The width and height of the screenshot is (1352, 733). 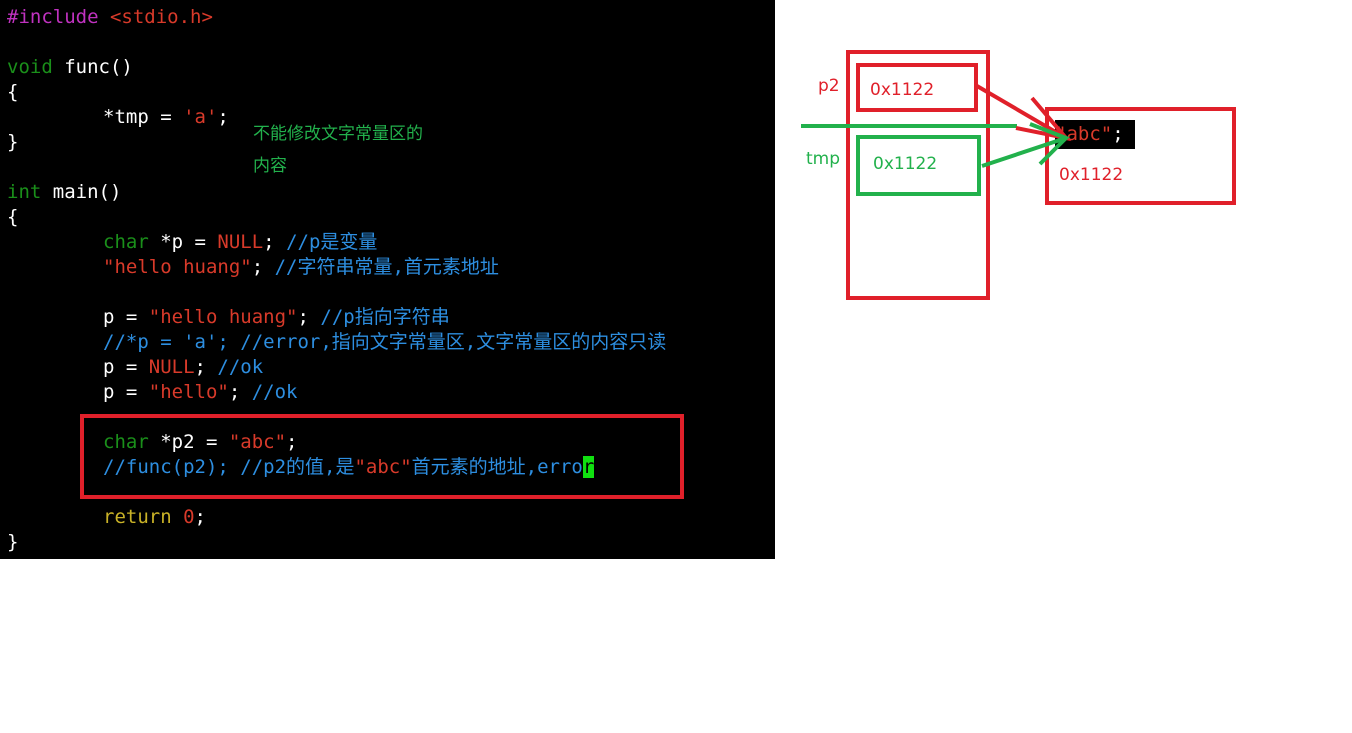 What do you see at coordinates (1043, 119) in the screenshot?
I see `red-arrow-head` at bounding box center [1043, 119].